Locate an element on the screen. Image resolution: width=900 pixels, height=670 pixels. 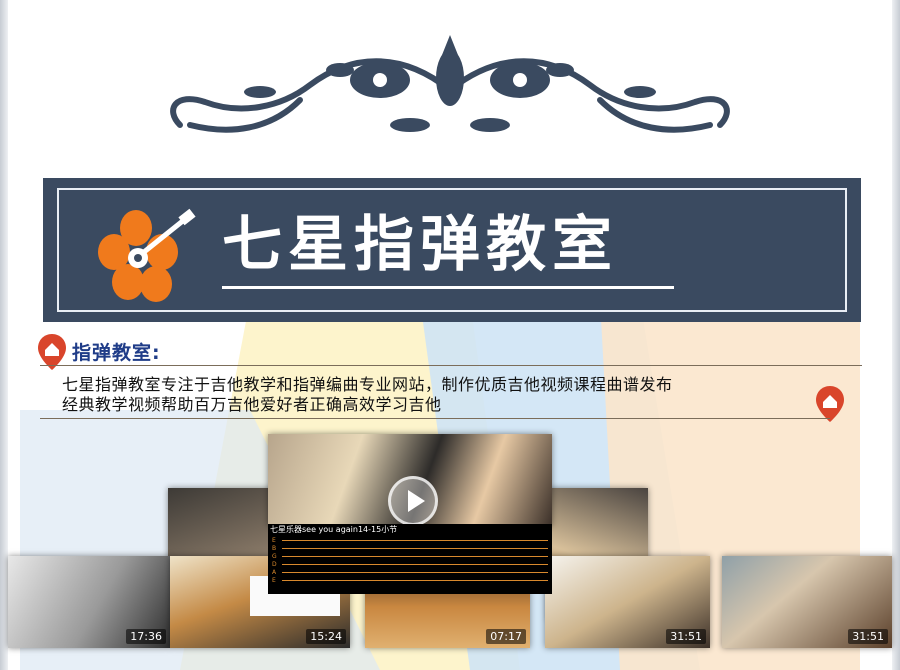
tab-string-label: A is located at coordinates (274, 572).